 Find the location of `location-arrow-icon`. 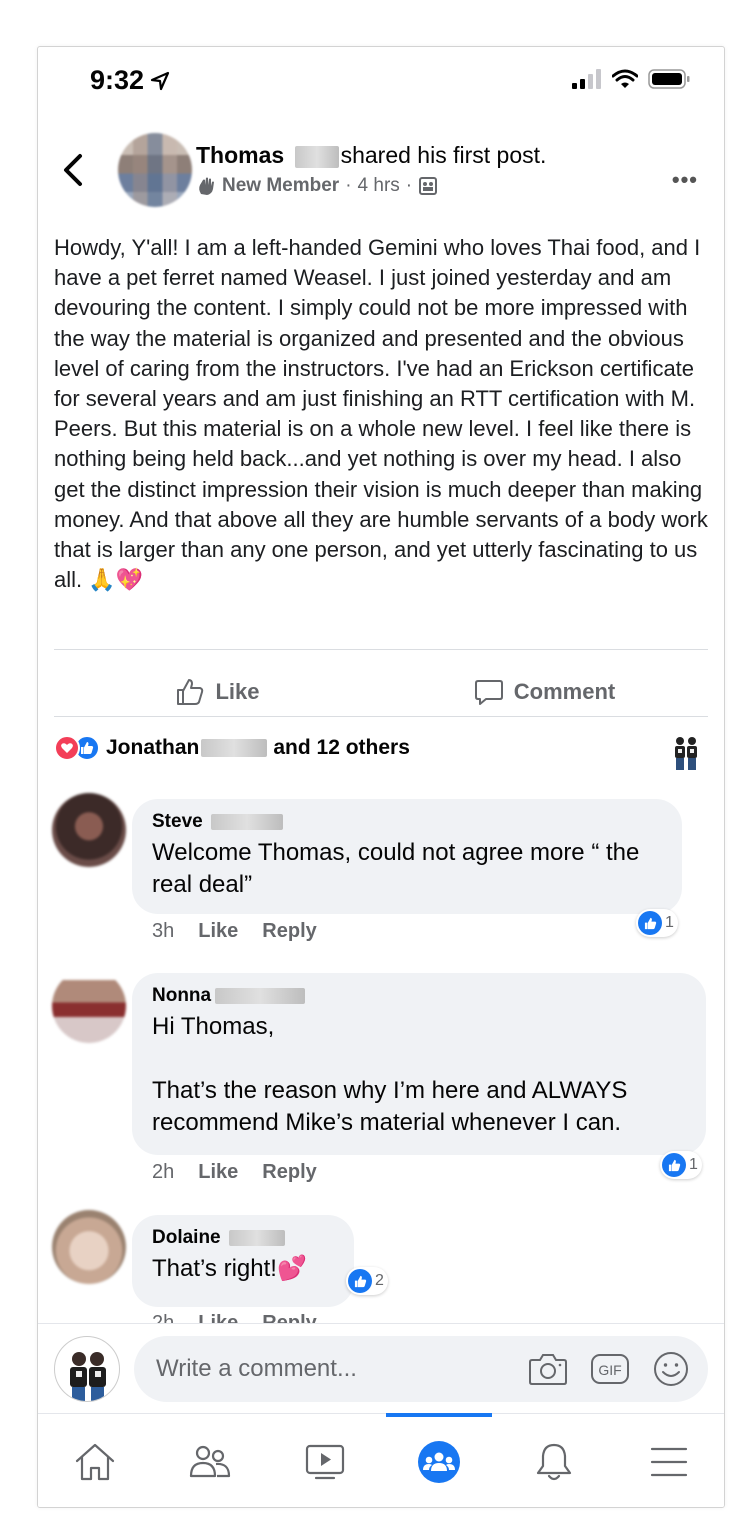

location-arrow-icon is located at coordinates (160, 80).